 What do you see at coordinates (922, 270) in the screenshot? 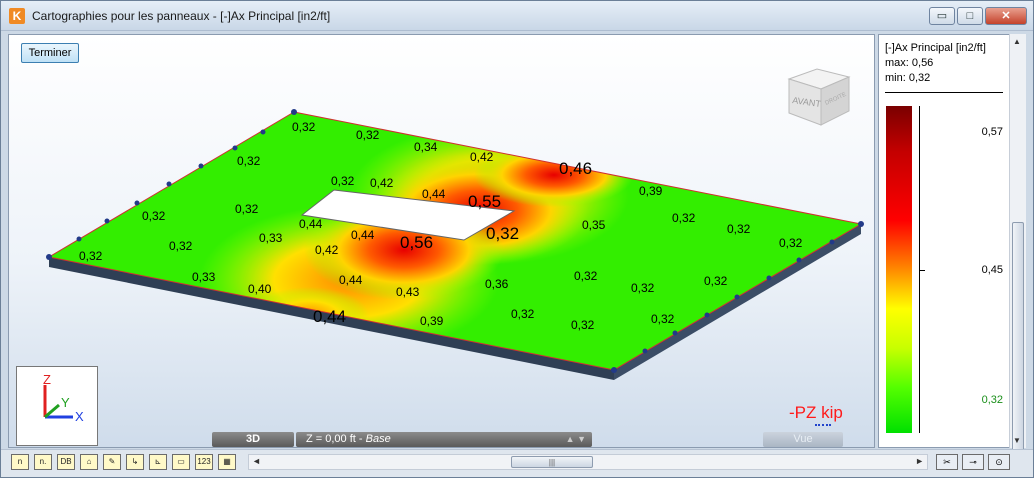
I see `legend-tick` at bounding box center [922, 270].